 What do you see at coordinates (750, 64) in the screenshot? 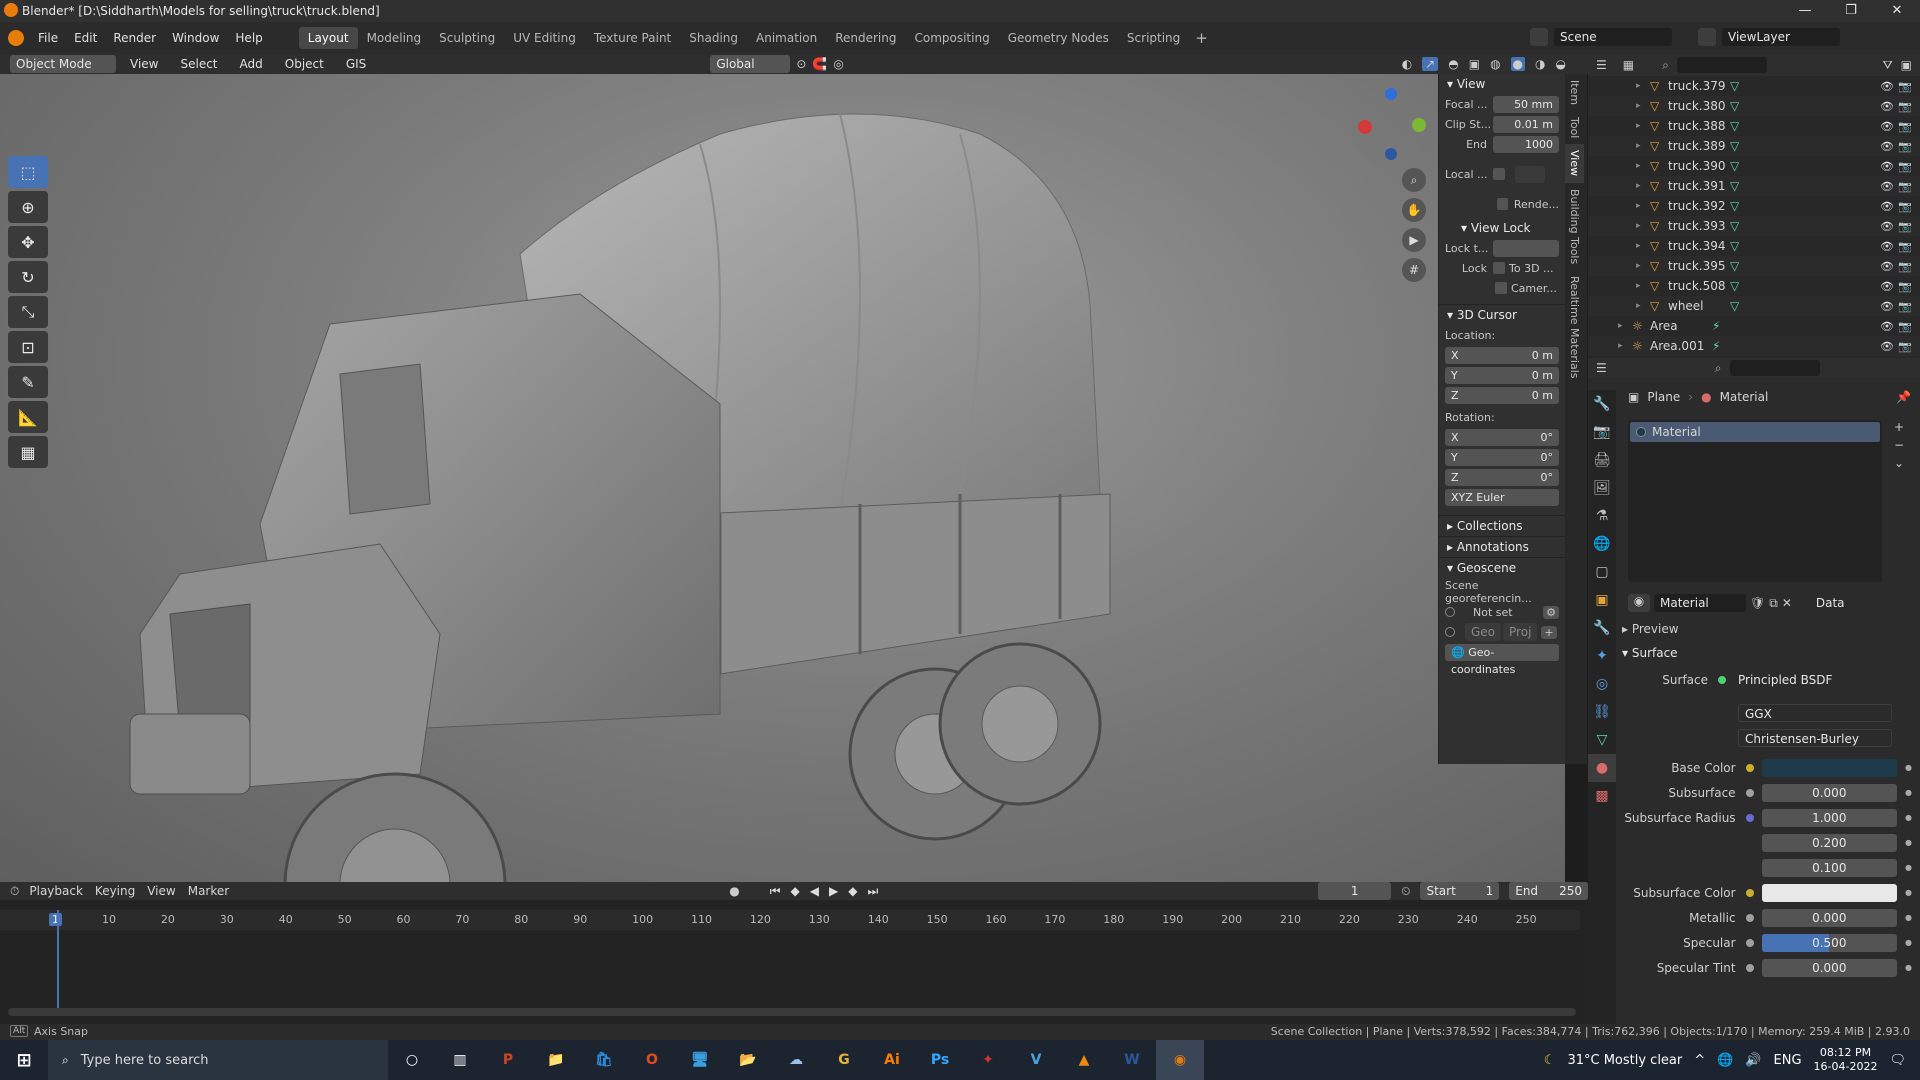
I see `transform-orientation-dropdown: Global` at bounding box center [750, 64].